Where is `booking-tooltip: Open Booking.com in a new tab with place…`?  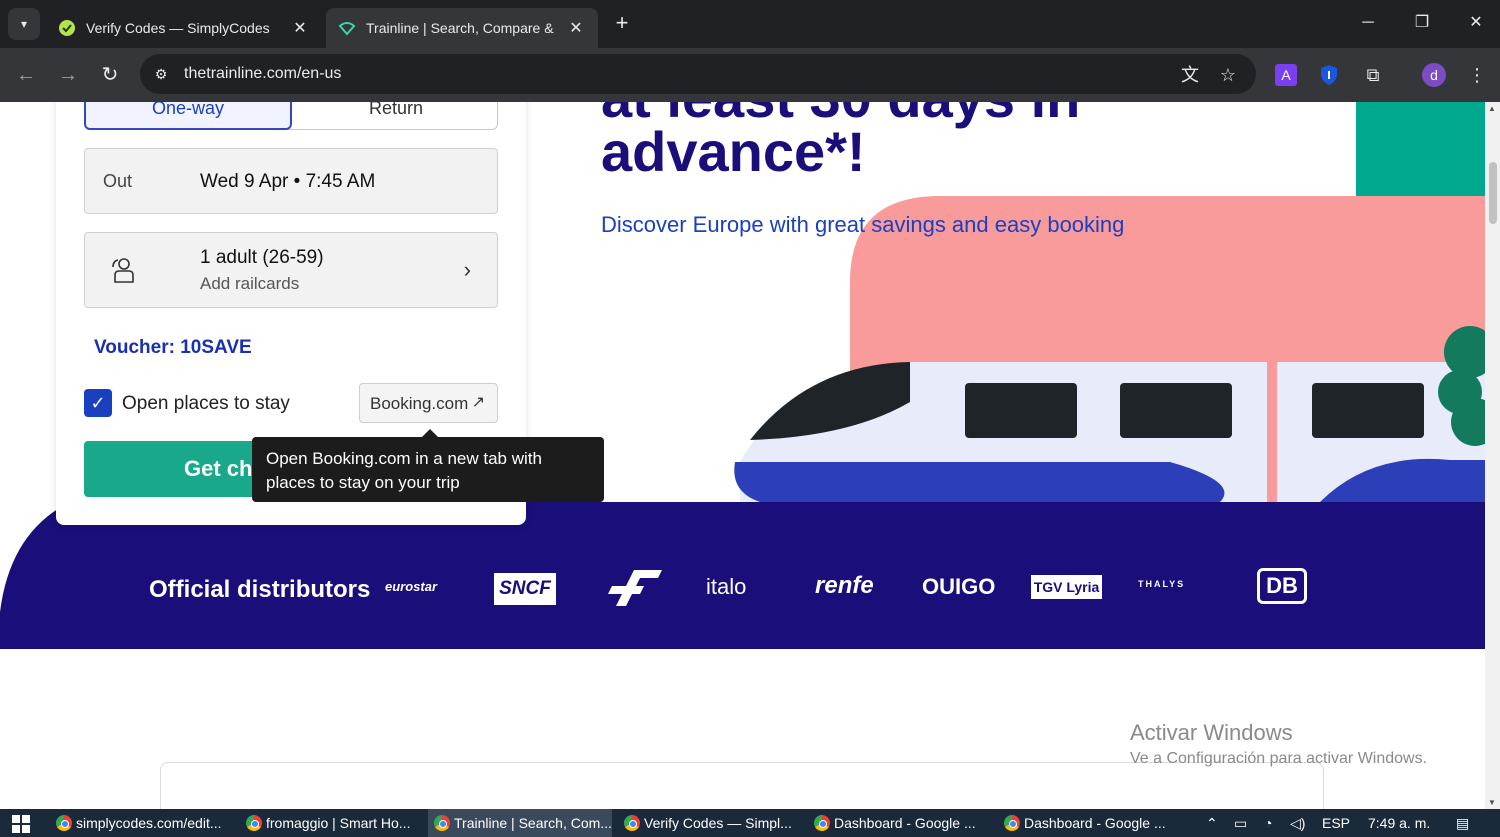 booking-tooltip: Open Booking.com in a new tab with place… is located at coordinates (428, 469).